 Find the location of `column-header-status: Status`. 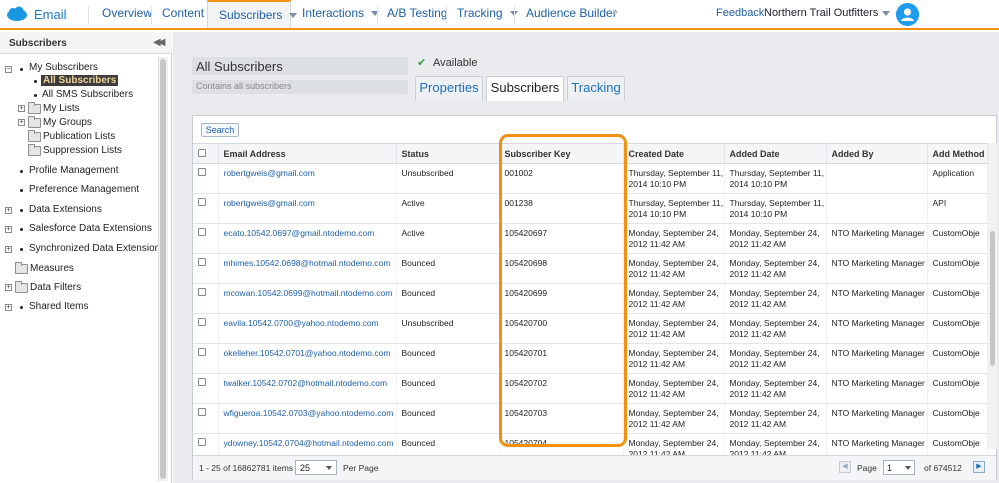

column-header-status: Status is located at coordinates (448, 153).